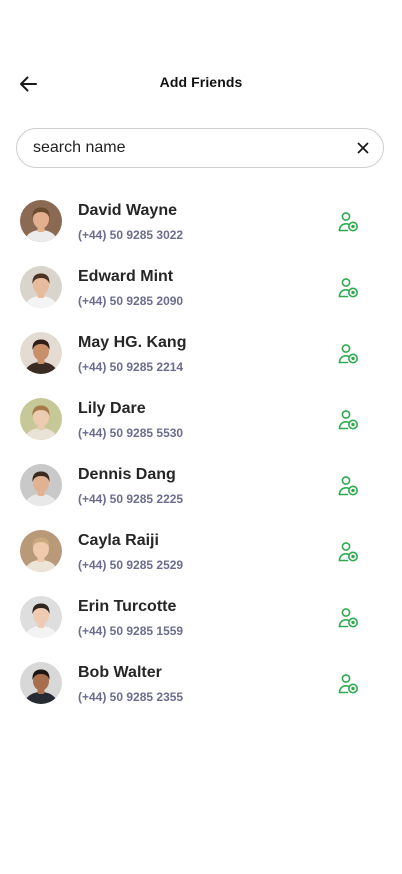  Describe the element at coordinates (201, 489) in the screenshot. I see `friend-row: Dennis Dang (+44) 50 9285 2225` at that location.